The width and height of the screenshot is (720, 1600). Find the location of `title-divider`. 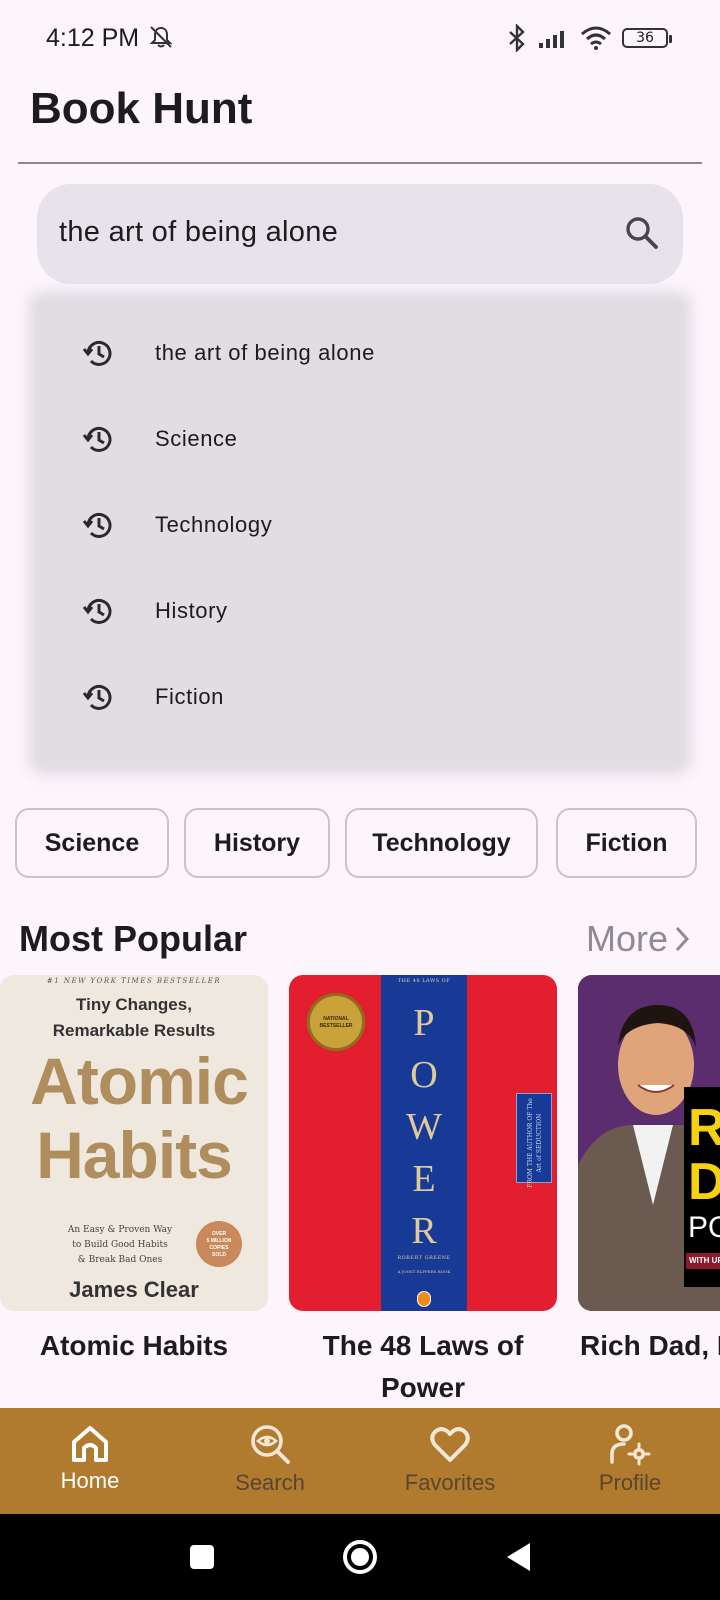

title-divider is located at coordinates (360, 163).